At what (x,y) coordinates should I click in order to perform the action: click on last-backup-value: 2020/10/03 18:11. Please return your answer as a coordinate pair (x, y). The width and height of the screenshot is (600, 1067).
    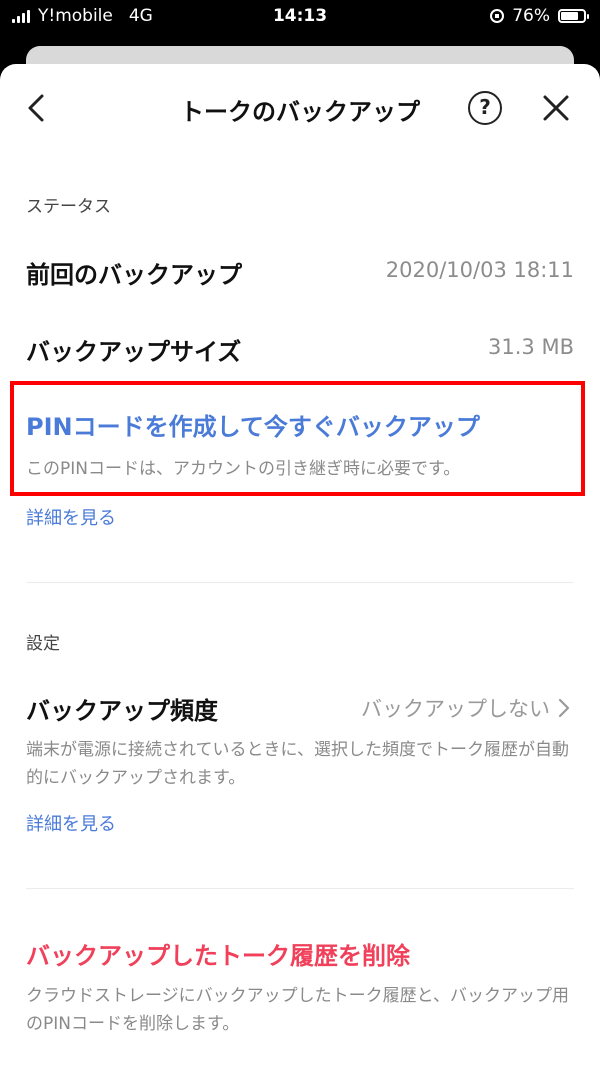
    Looking at the image, I should click on (479, 270).